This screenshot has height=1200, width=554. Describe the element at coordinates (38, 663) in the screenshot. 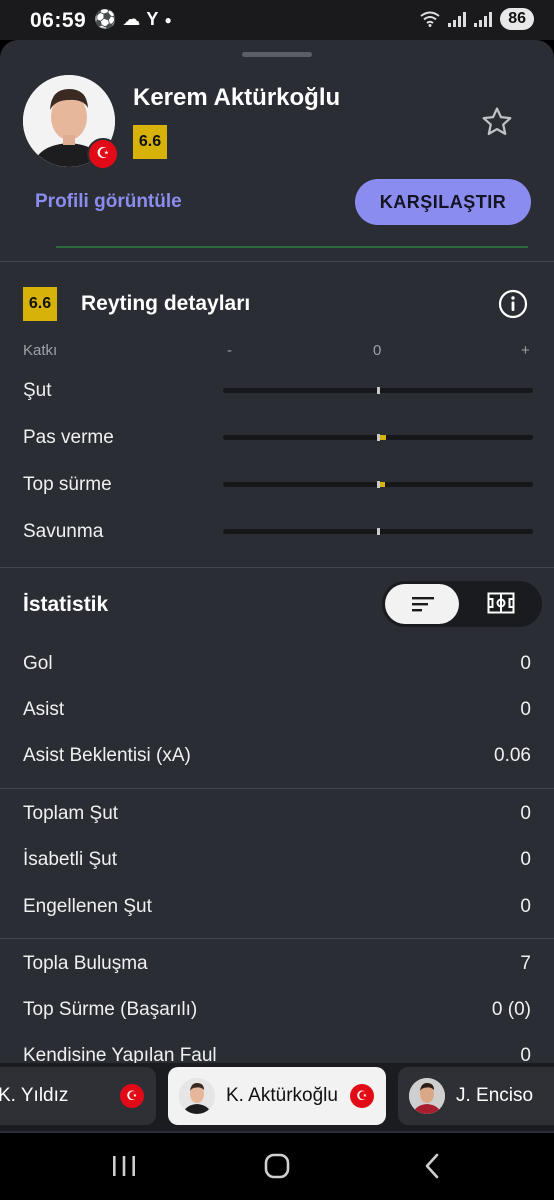

I see `stat-label: Gol` at that location.